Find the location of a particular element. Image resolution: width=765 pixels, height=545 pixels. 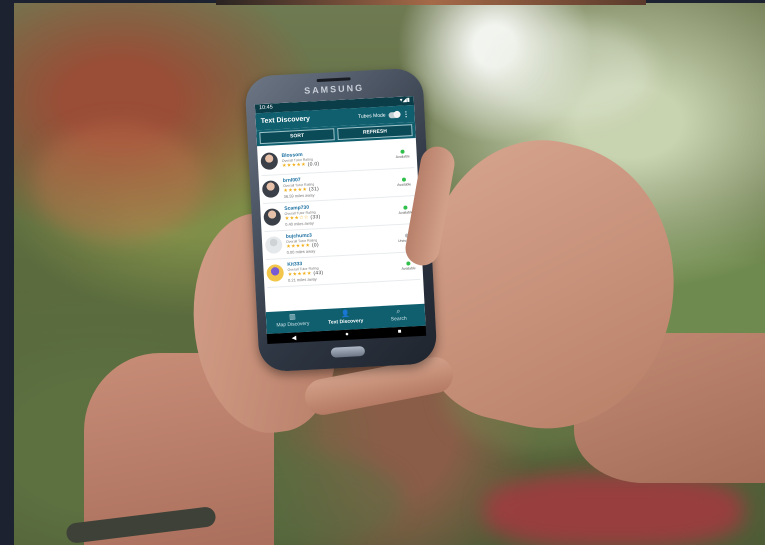

home-icon: ● is located at coordinates (347, 335).